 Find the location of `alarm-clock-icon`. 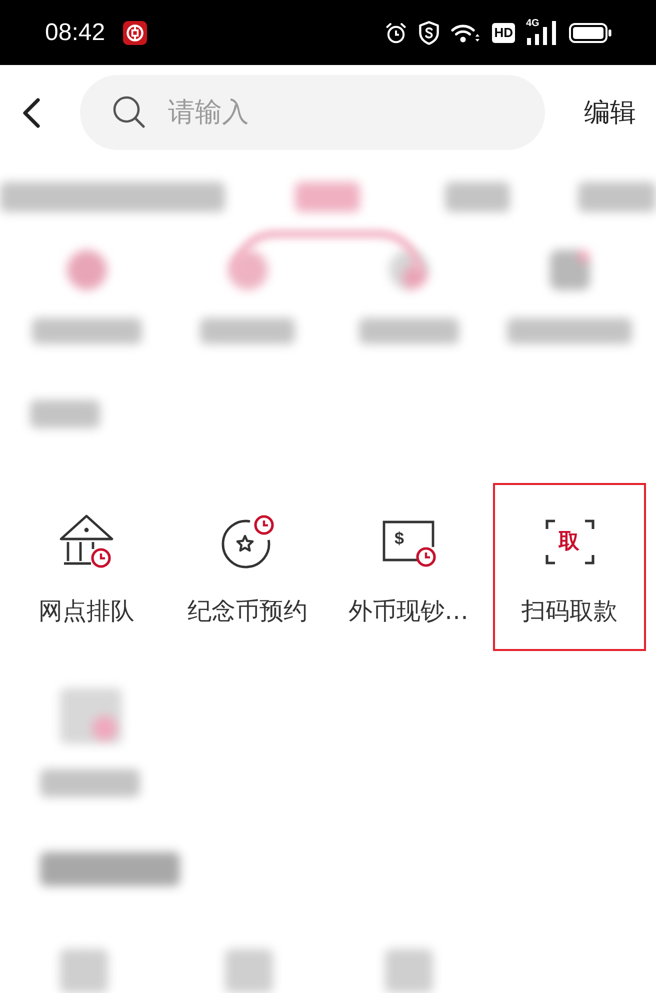

alarm-clock-icon is located at coordinates (396, 33).